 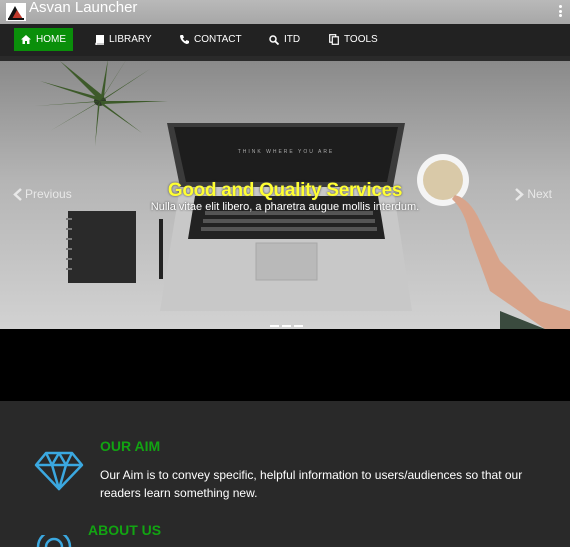 What do you see at coordinates (292, 39) in the screenshot?
I see `nav-item-label: ITD` at bounding box center [292, 39].